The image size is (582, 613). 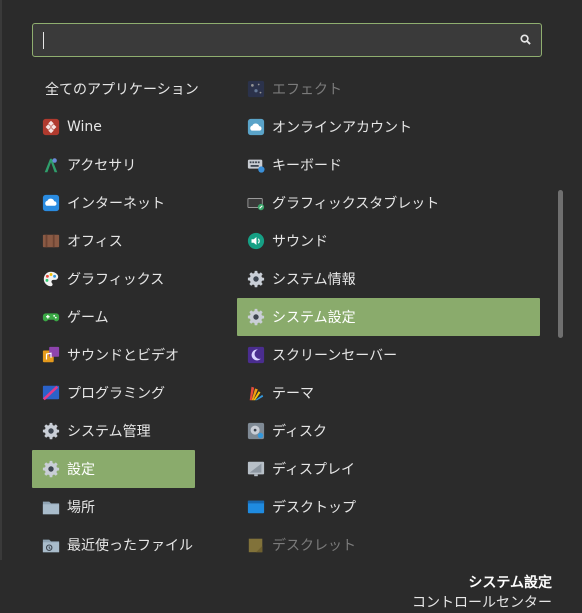 I want to click on category-label: 最近使ったファイル, so click(x=130, y=546).